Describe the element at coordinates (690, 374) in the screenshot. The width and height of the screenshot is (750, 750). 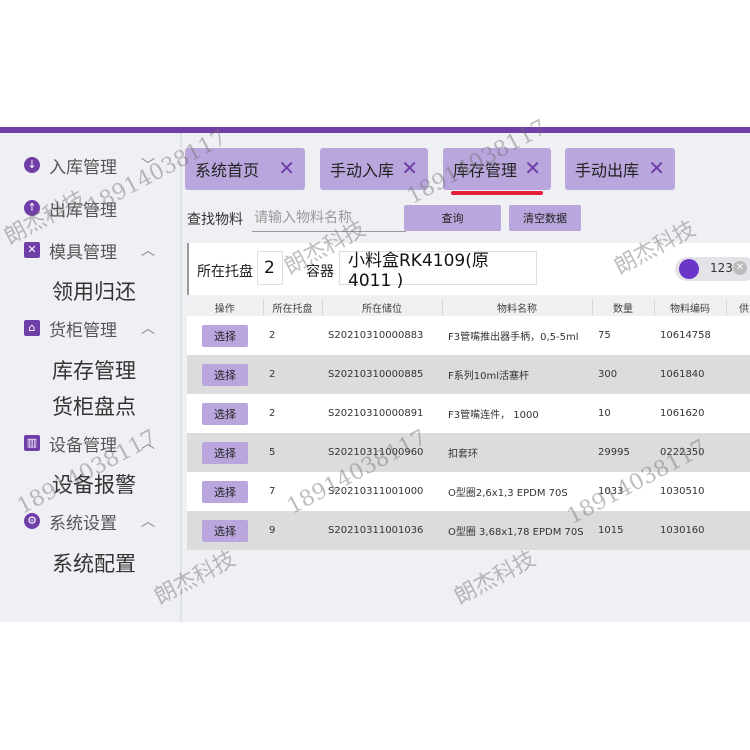
I see `cell-code: 1061840` at that location.